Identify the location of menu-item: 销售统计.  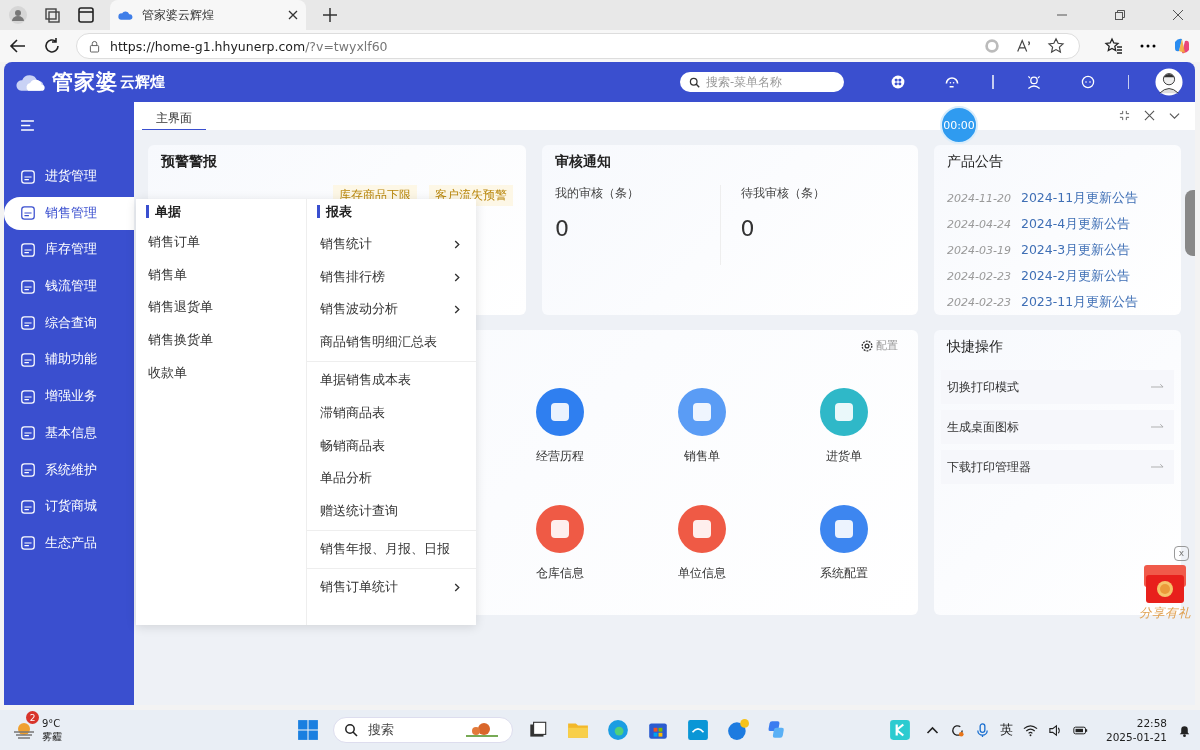
(391, 244).